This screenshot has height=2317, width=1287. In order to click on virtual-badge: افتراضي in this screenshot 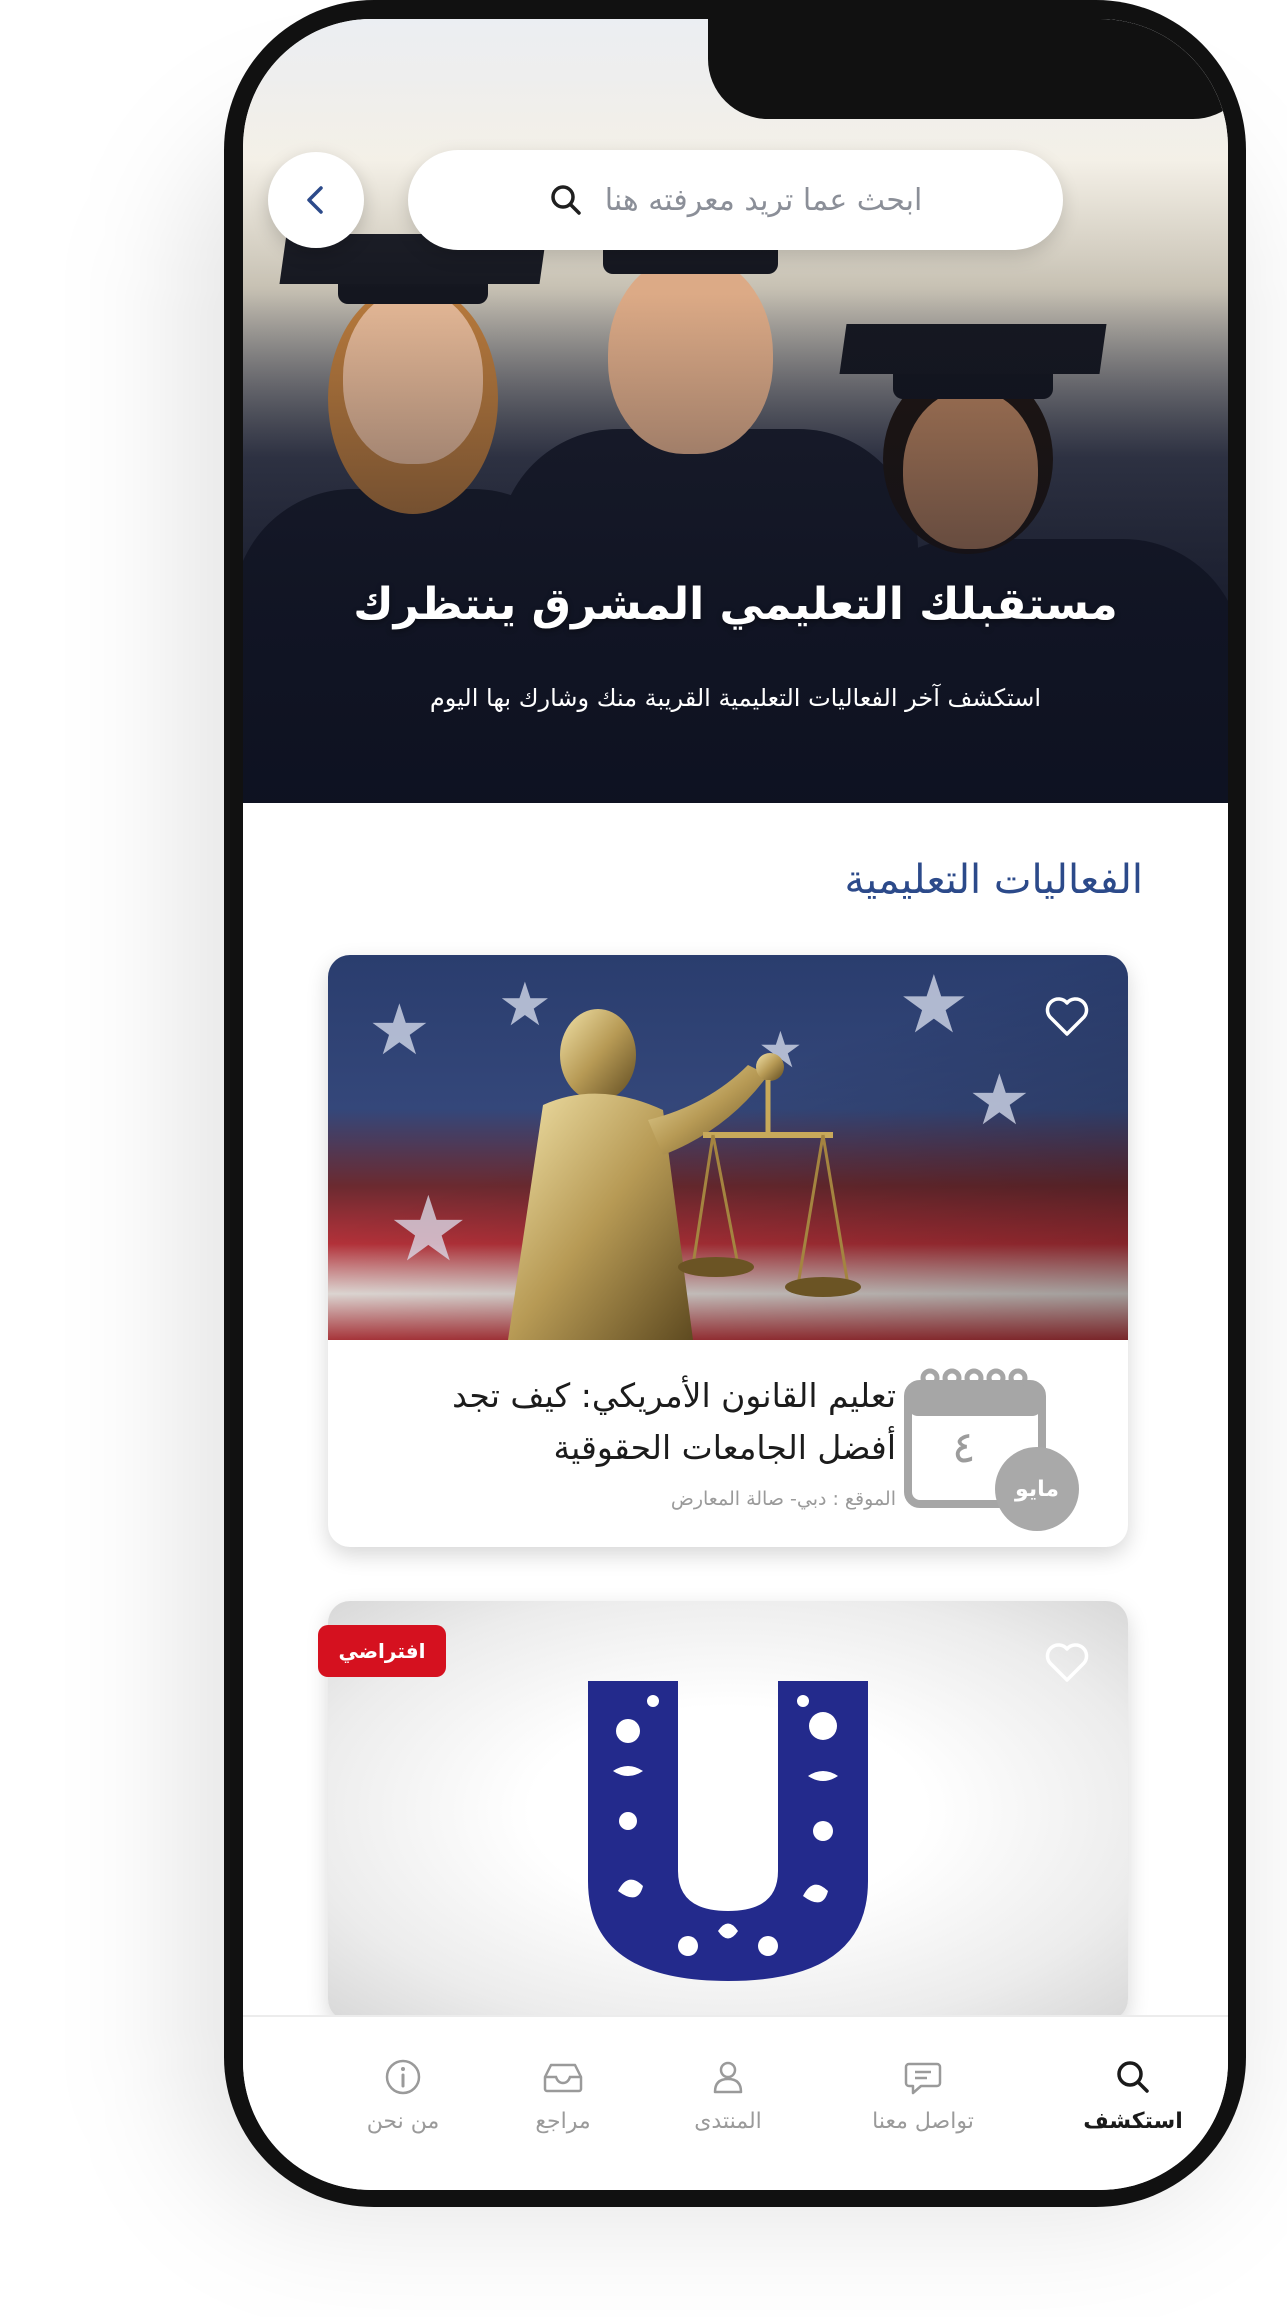, I will do `click(382, 1651)`.